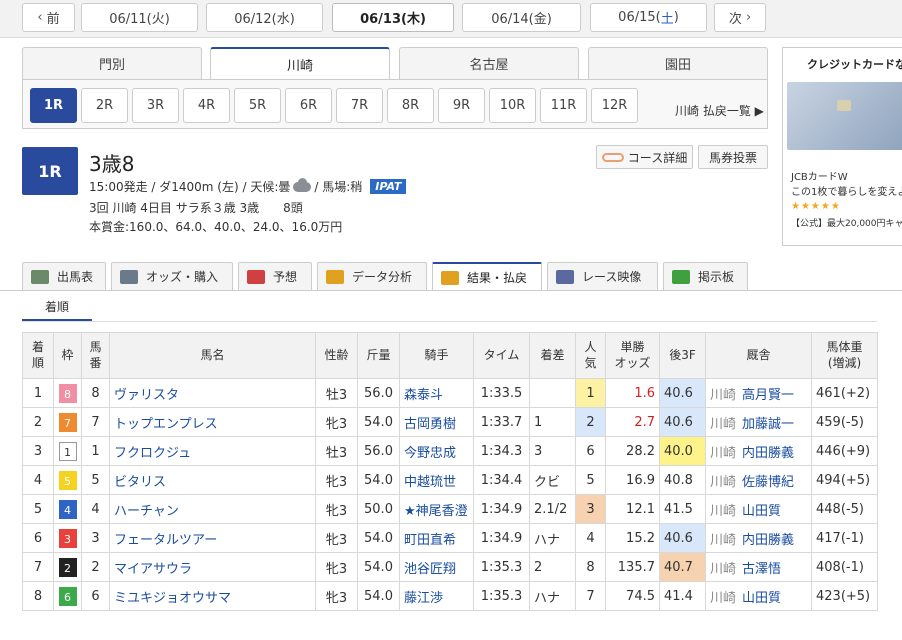 The width and height of the screenshot is (902, 640). I want to click on venue-label: 園田, so click(677, 65).